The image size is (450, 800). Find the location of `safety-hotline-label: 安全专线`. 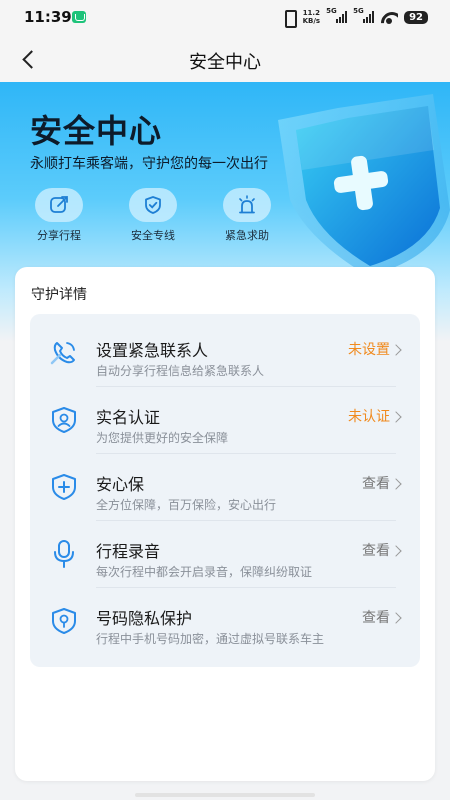

safety-hotline-label: 安全专线 is located at coordinates (153, 235).